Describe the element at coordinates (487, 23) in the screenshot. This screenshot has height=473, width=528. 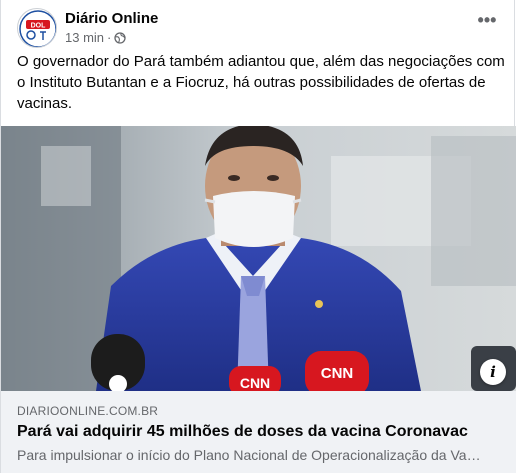
I see `more-options-button: •••` at that location.